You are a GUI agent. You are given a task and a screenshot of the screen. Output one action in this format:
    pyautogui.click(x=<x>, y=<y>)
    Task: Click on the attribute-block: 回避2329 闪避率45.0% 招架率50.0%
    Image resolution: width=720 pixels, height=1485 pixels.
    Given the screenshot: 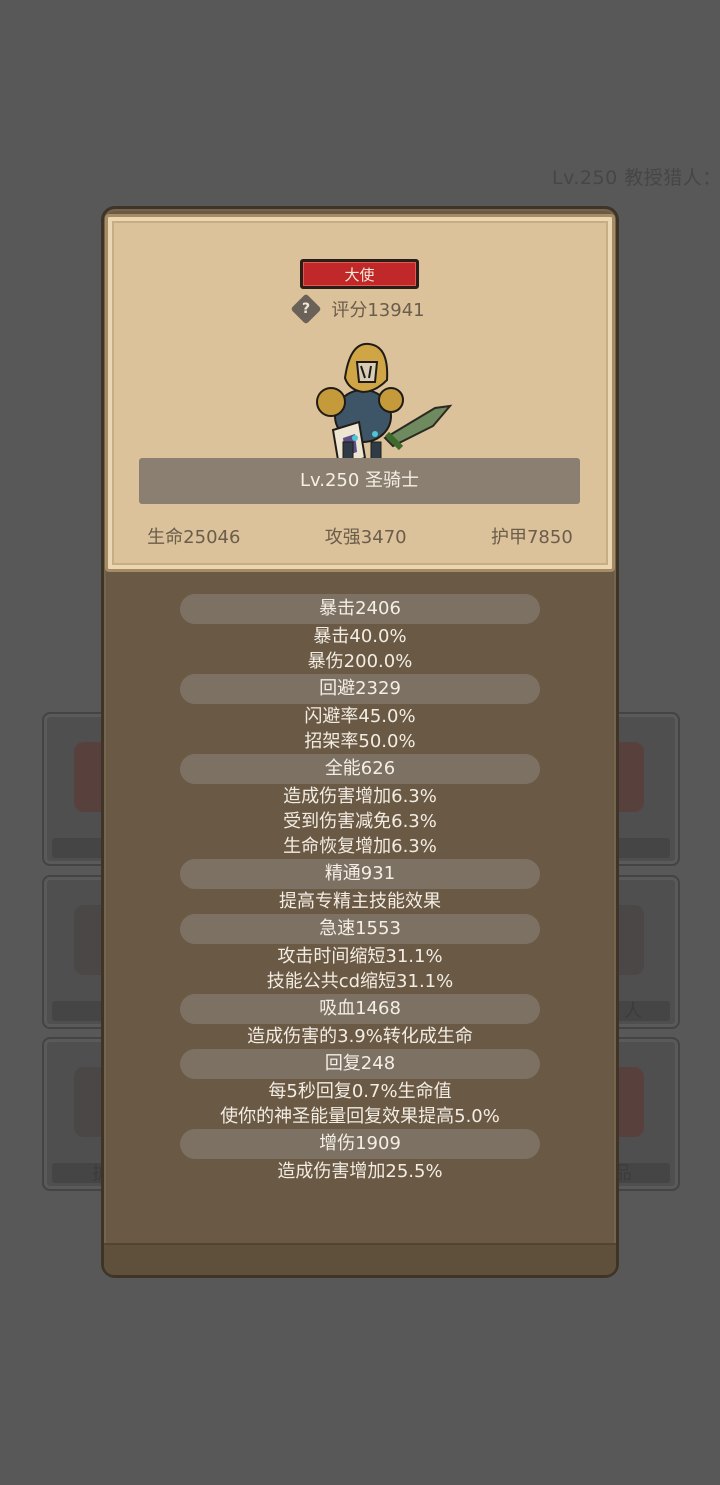 What is the action you would take?
    pyautogui.click(x=360, y=714)
    